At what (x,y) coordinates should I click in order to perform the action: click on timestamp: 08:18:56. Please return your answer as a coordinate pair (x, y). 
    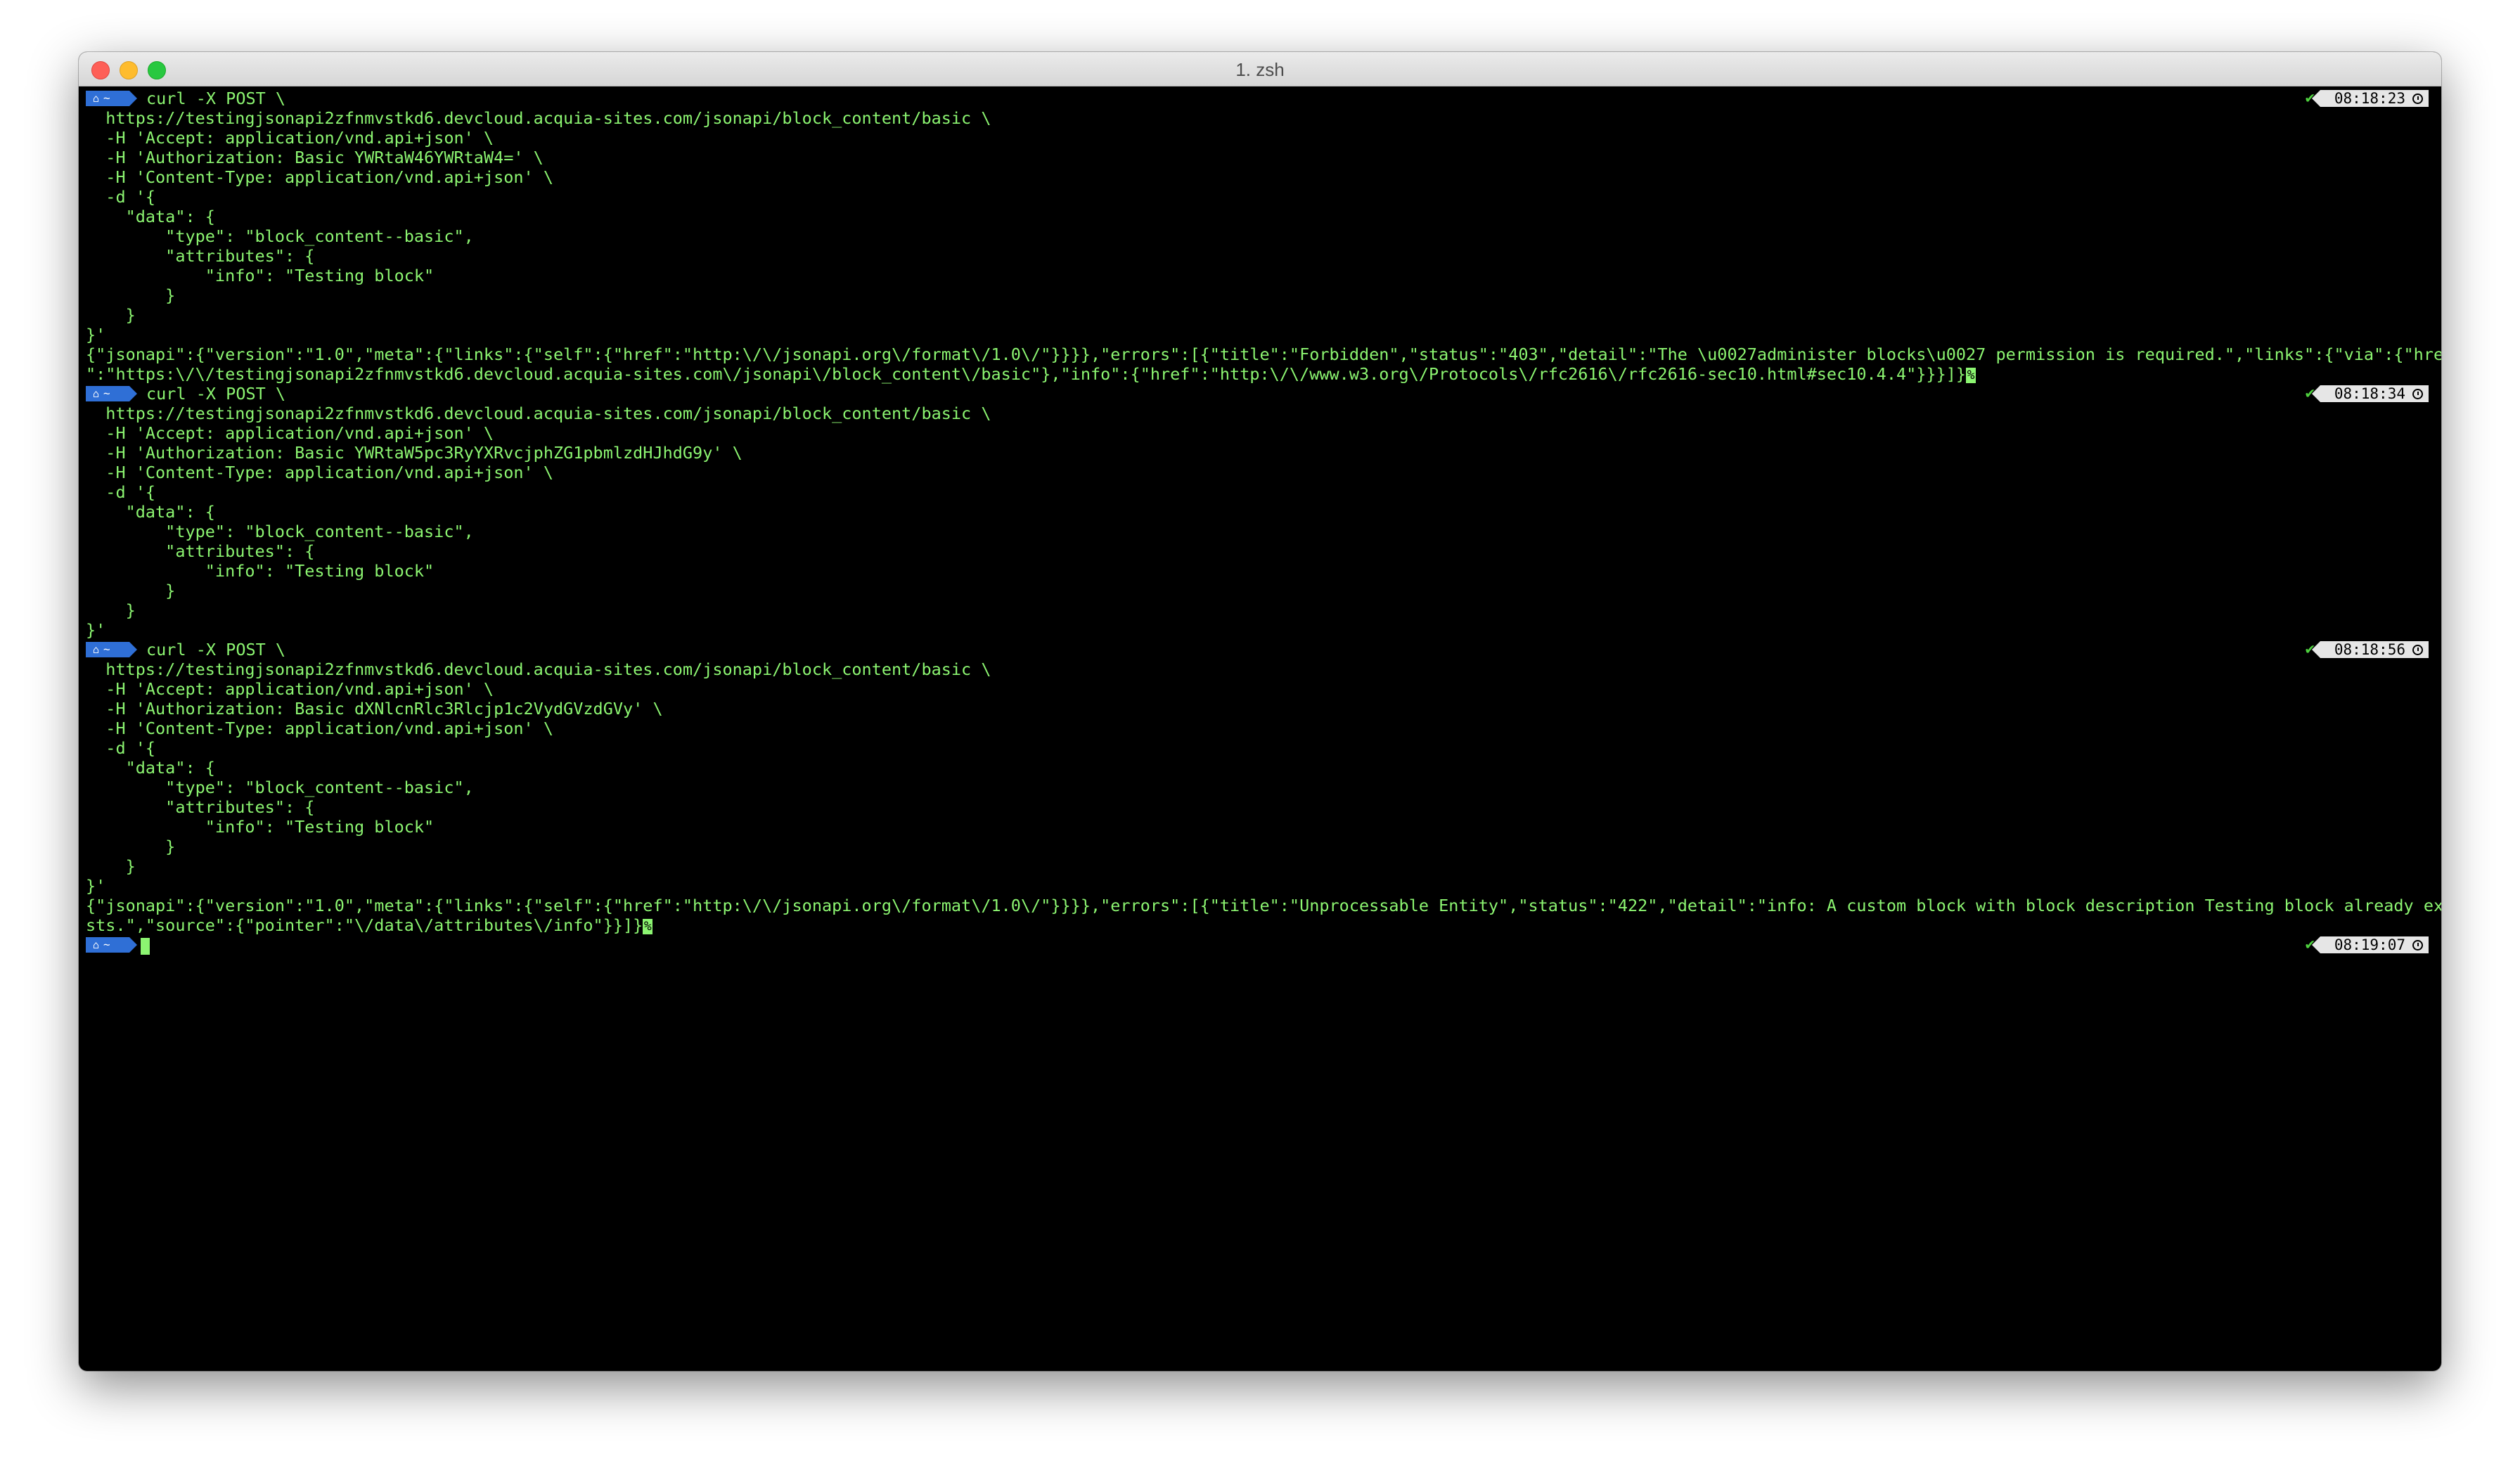
    Looking at the image, I should click on (2370, 649).